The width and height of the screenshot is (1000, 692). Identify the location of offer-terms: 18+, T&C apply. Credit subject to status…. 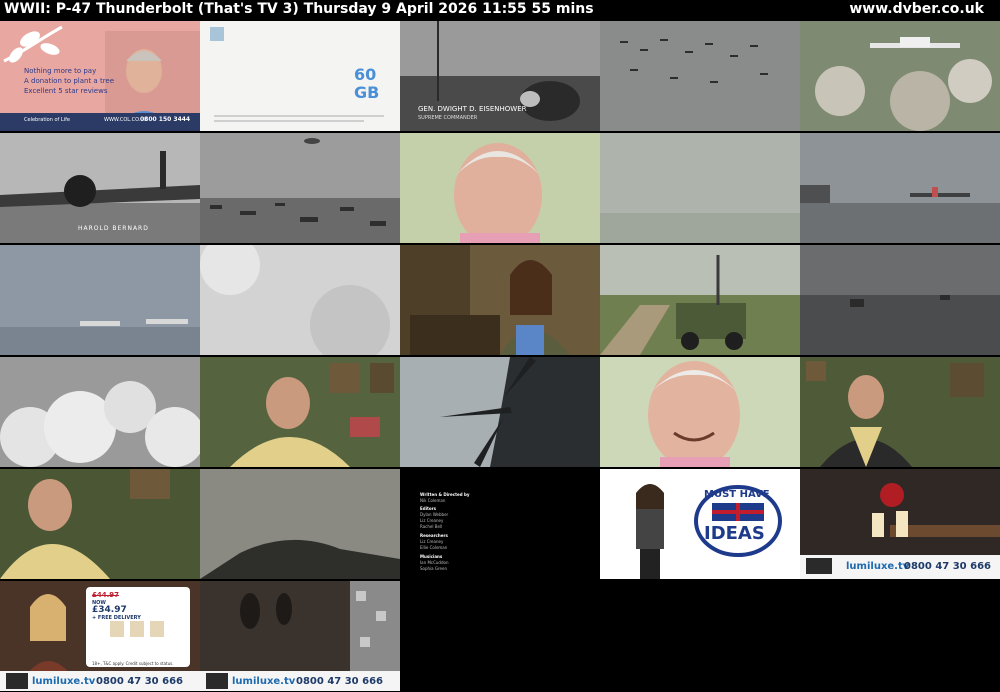
(133, 663).